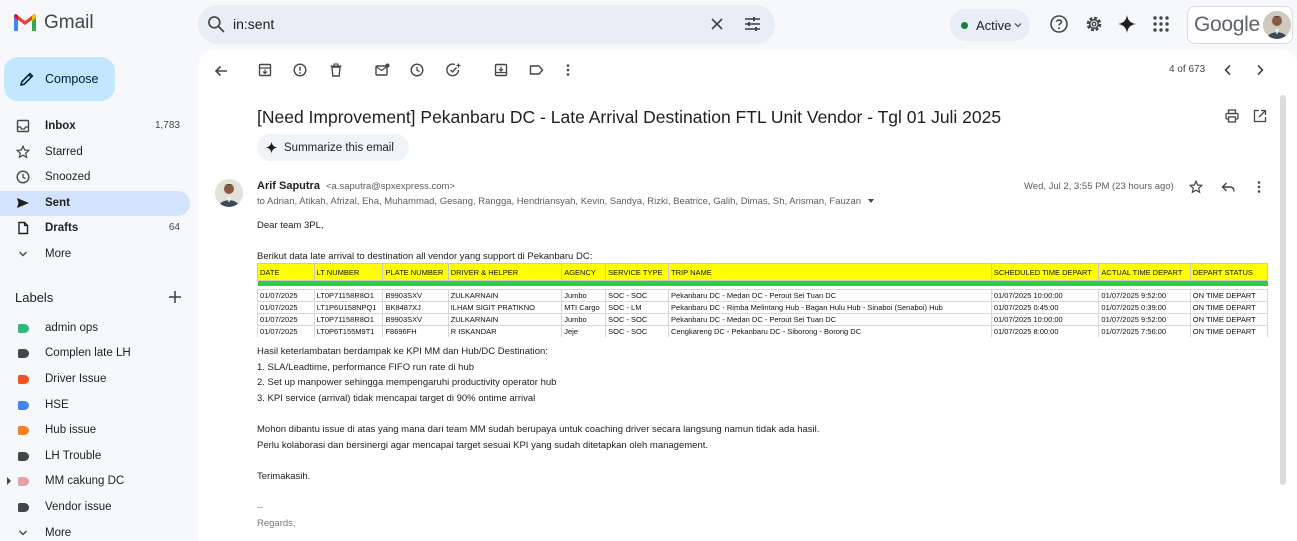  What do you see at coordinates (1059, 24) in the screenshot?
I see `help-icon` at bounding box center [1059, 24].